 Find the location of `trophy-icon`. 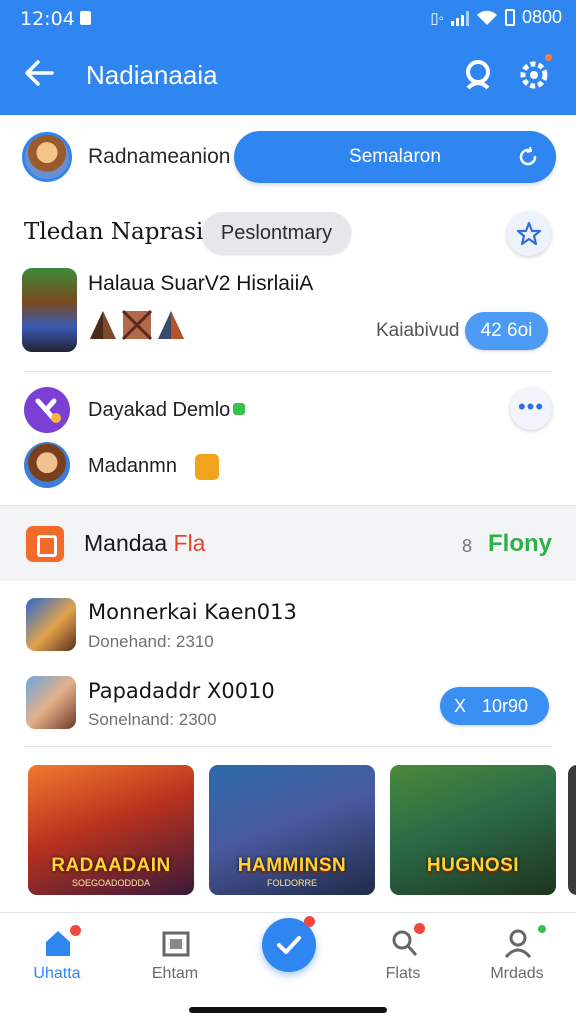

trophy-icon is located at coordinates (207, 467).